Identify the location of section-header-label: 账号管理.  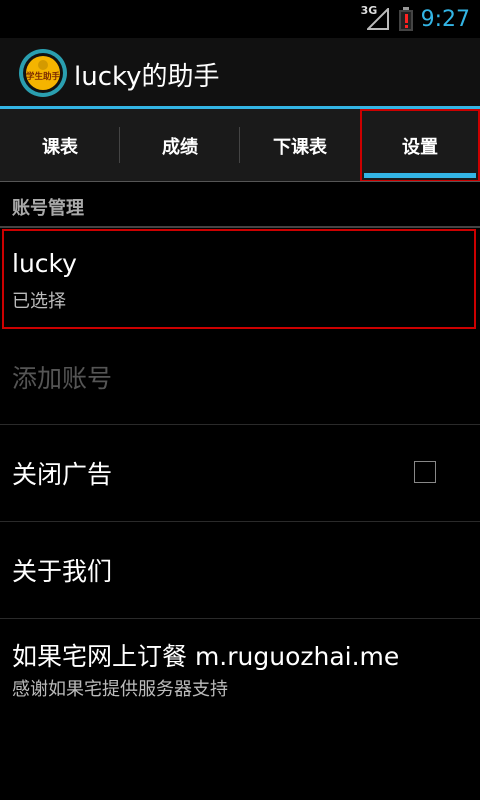
(48, 208).